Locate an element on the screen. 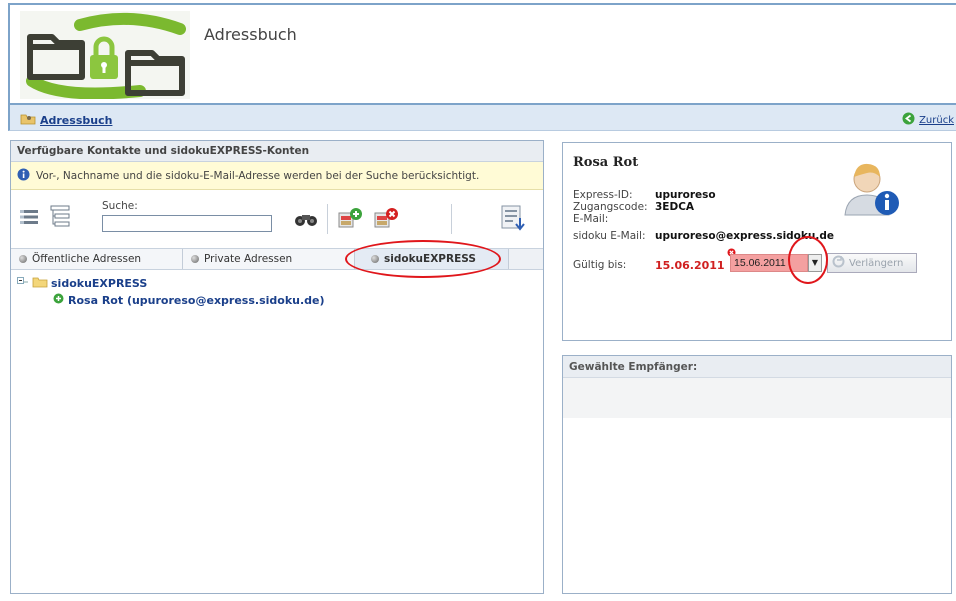 The width and height of the screenshot is (956, 601). breadcrumb: Adressbuch is located at coordinates (66, 120).